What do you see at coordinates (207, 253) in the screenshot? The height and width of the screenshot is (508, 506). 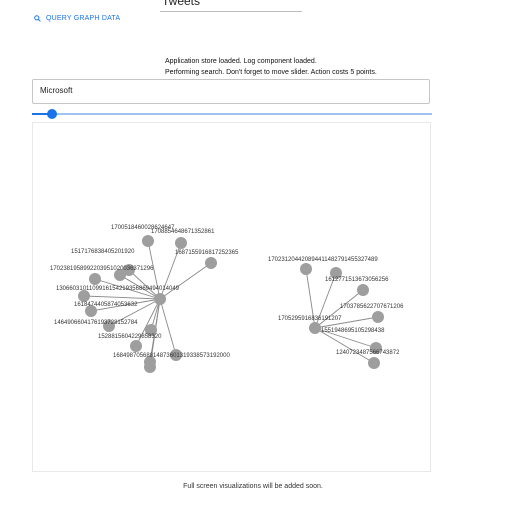 I see `graph-node-label: 1687155916817252365` at bounding box center [207, 253].